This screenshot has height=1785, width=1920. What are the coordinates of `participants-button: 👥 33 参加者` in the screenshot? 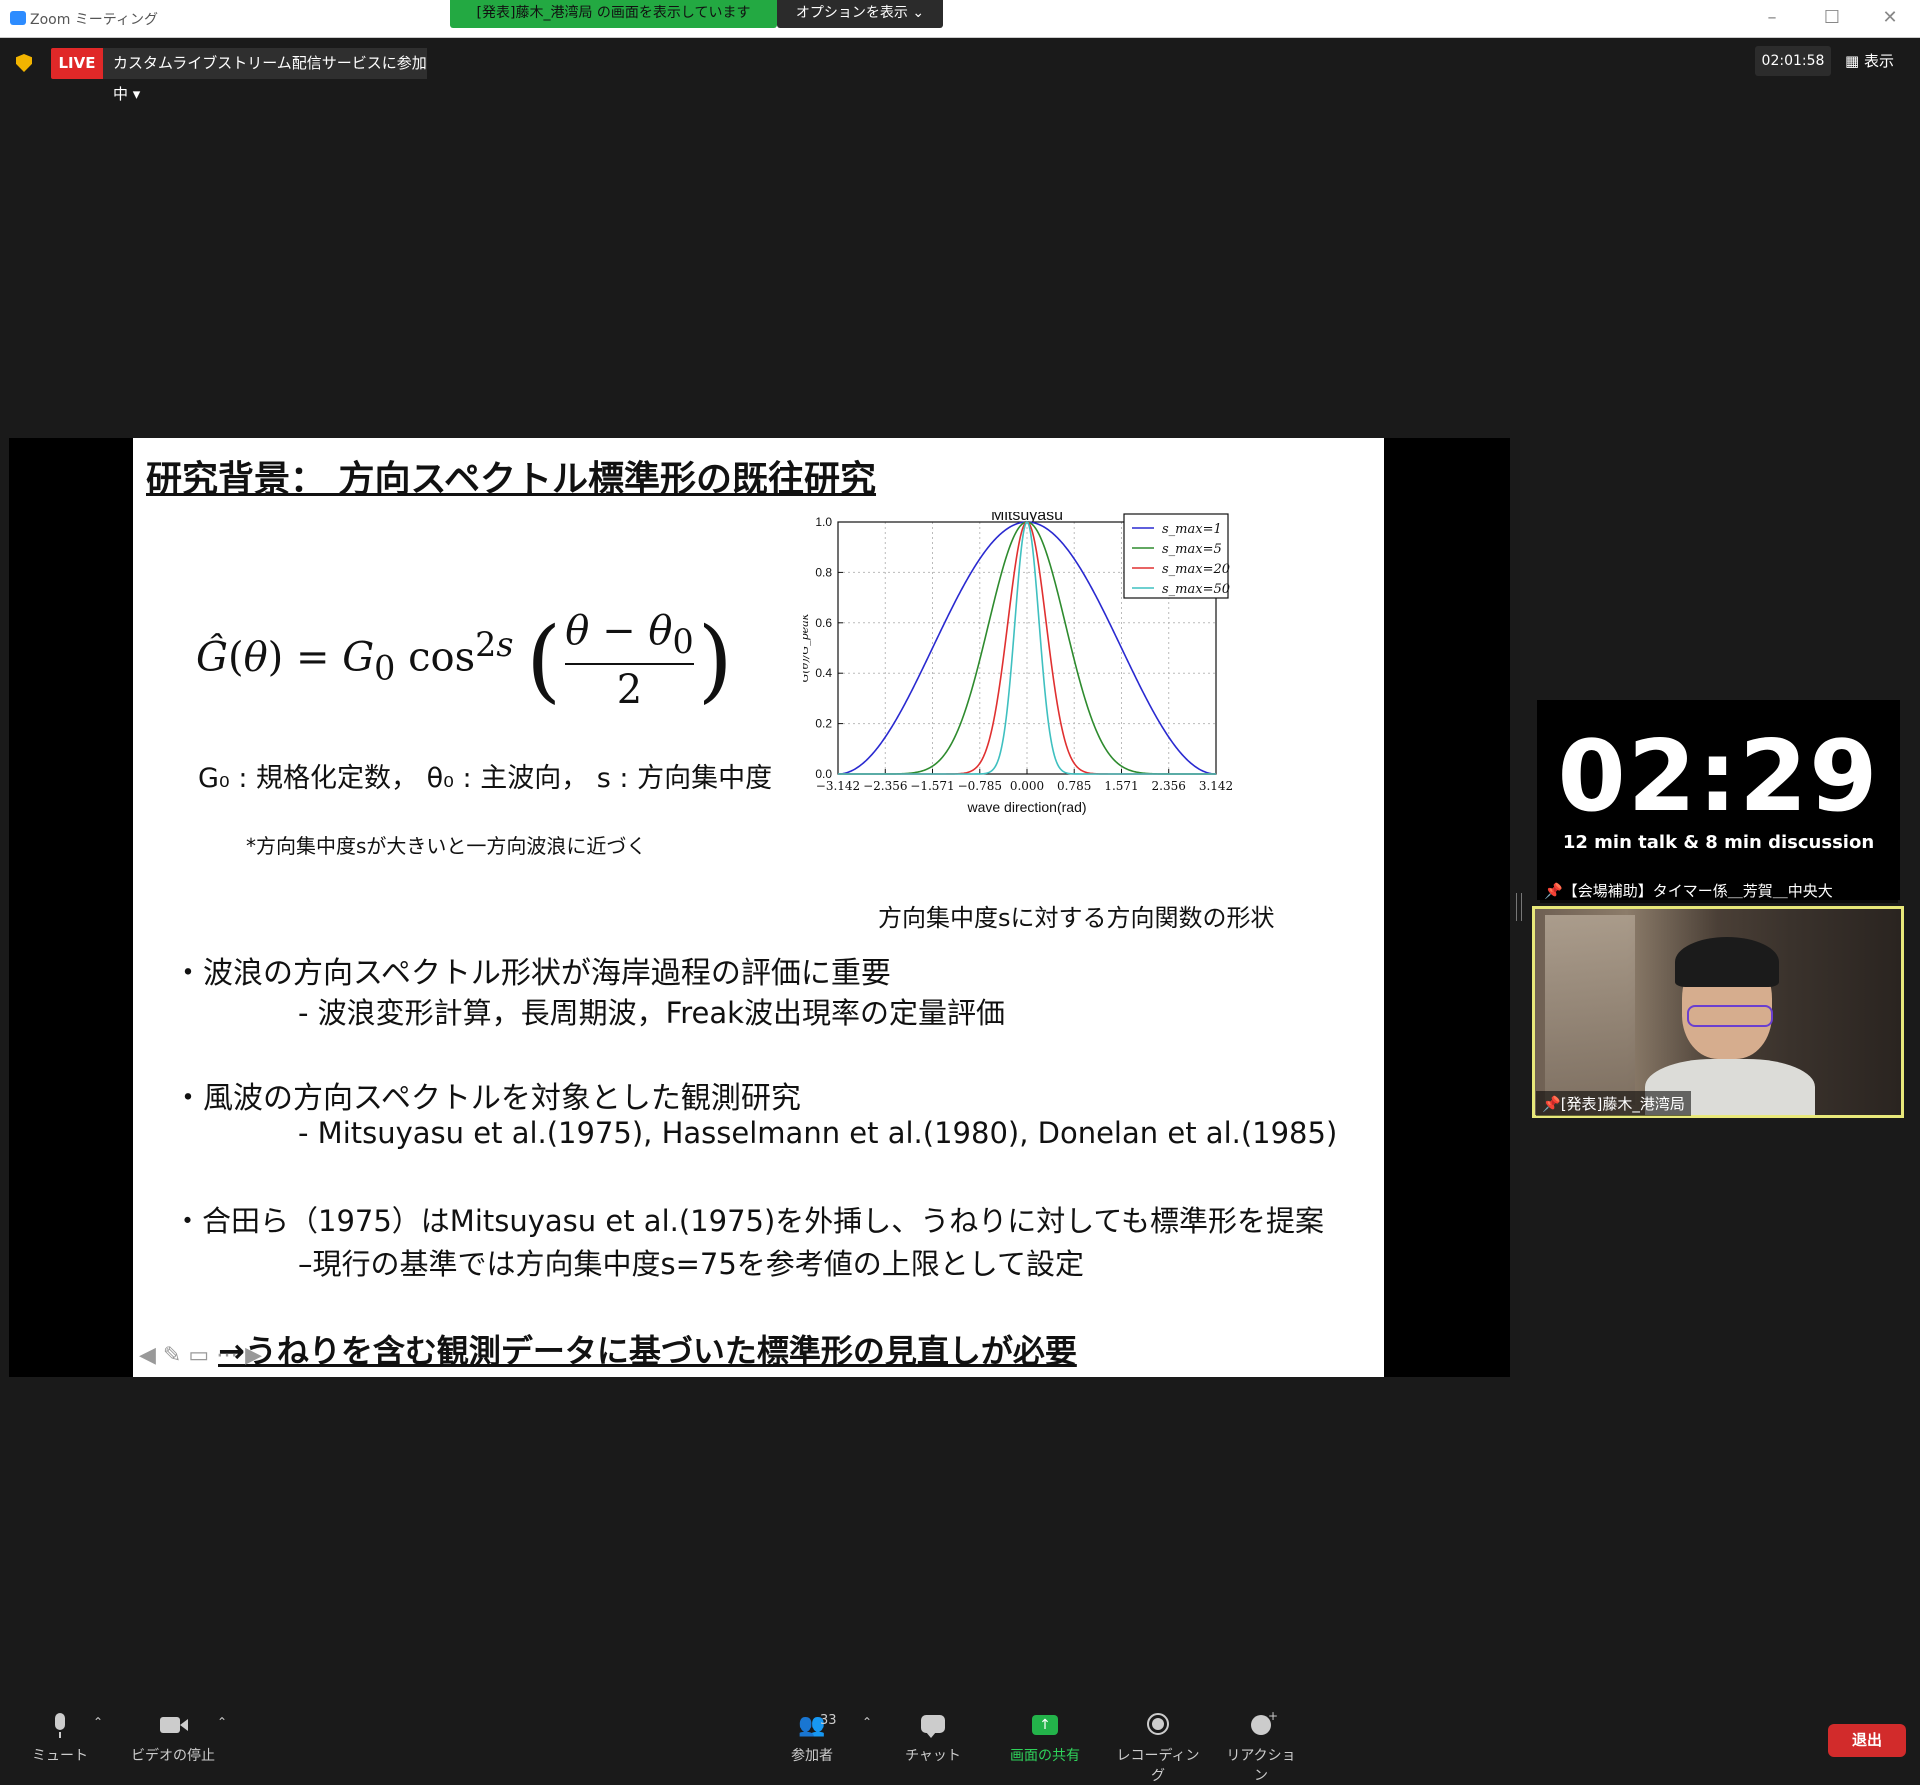 It's located at (812, 1739).